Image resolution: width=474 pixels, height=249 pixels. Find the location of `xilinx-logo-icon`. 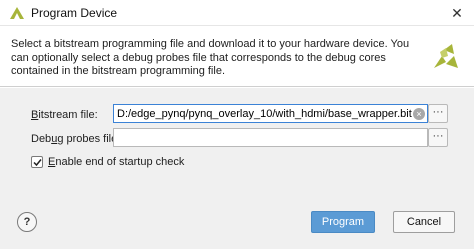

xilinx-logo-icon is located at coordinates (446, 56).